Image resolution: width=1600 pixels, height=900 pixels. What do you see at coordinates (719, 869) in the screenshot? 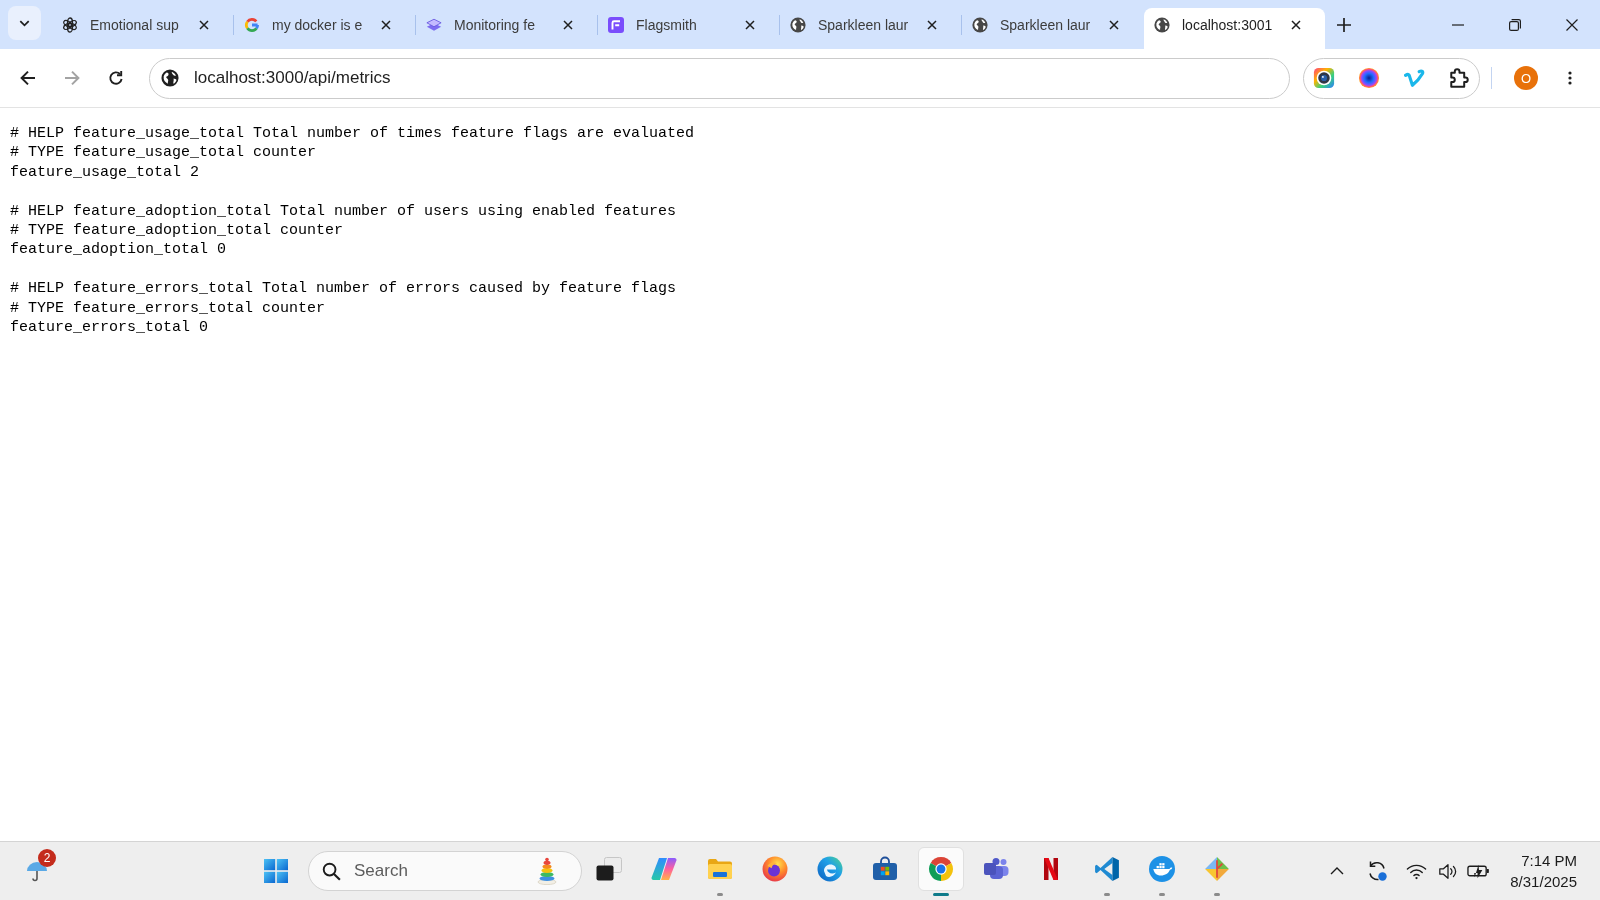
I see `folder-icon` at bounding box center [719, 869].